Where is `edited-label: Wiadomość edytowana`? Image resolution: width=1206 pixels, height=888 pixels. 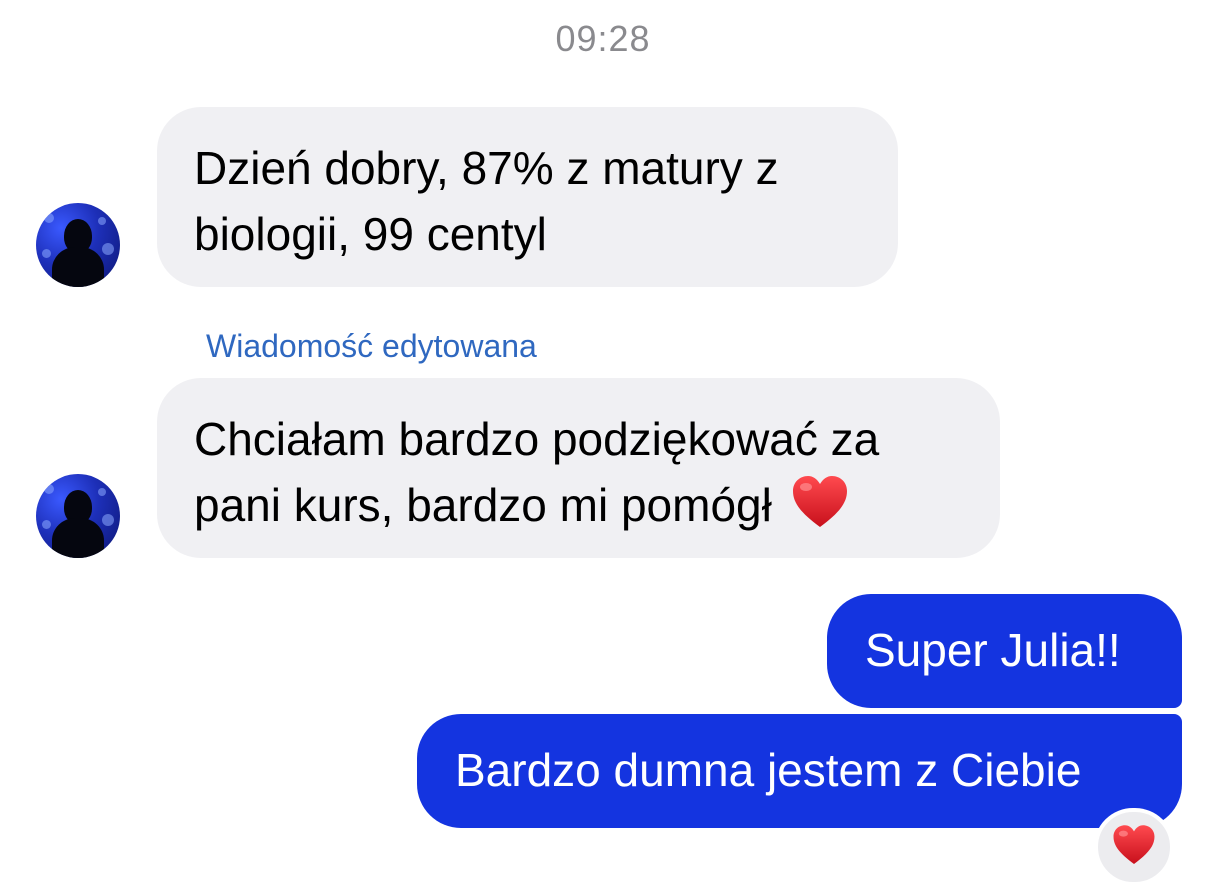 edited-label: Wiadomość edytowana is located at coordinates (371, 346).